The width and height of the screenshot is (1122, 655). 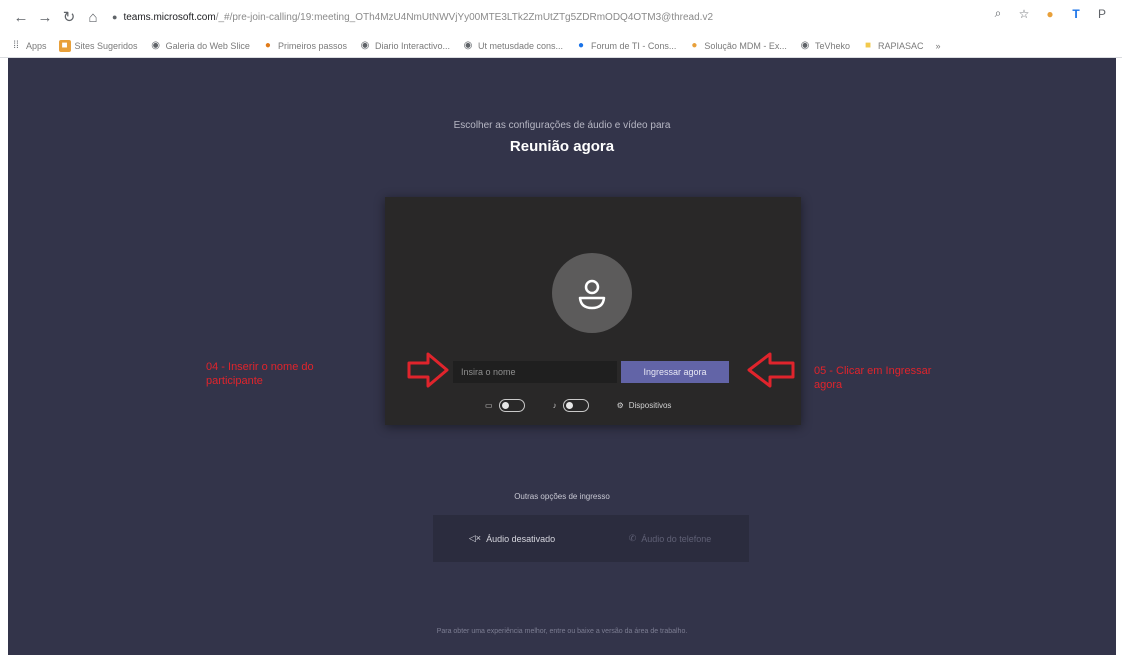 I want to click on url-host: teams.microsoft.com, so click(x=169, y=17).